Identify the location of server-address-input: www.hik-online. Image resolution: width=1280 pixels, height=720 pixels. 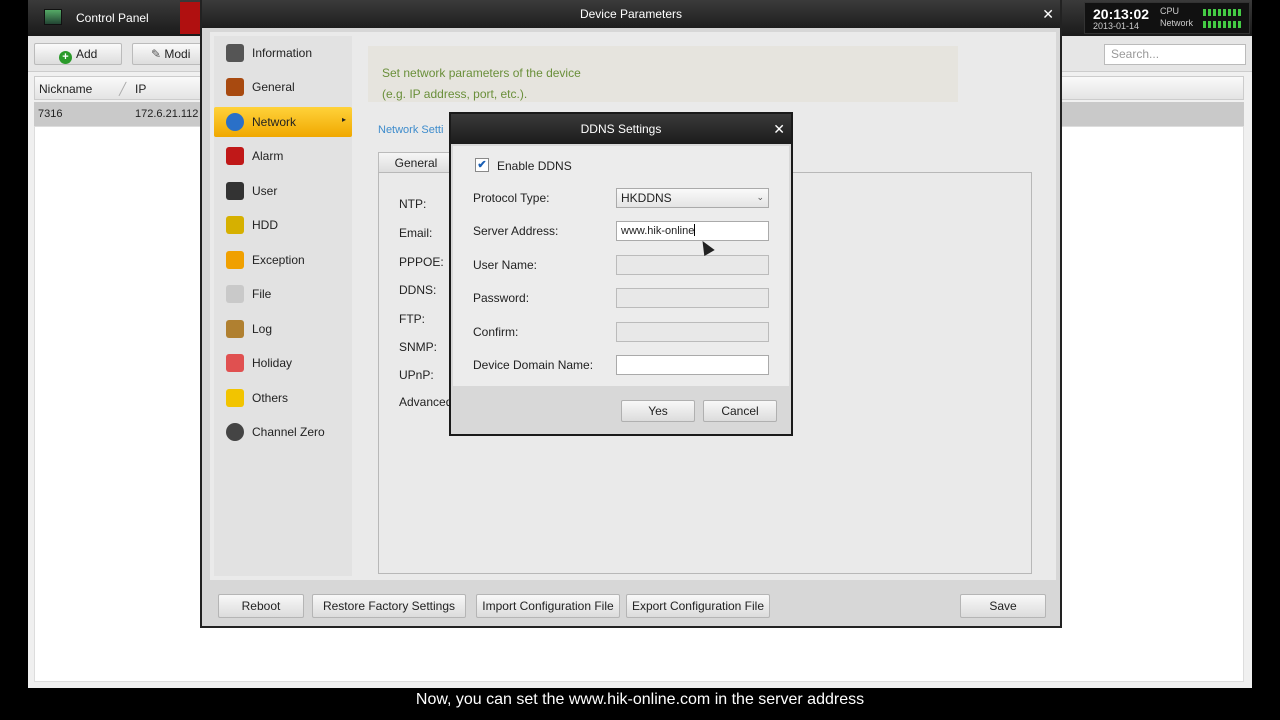
(692, 231).